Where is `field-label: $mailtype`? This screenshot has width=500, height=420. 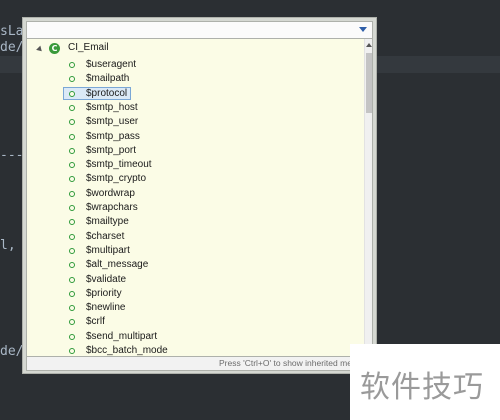 field-label: $mailtype is located at coordinates (107, 222).